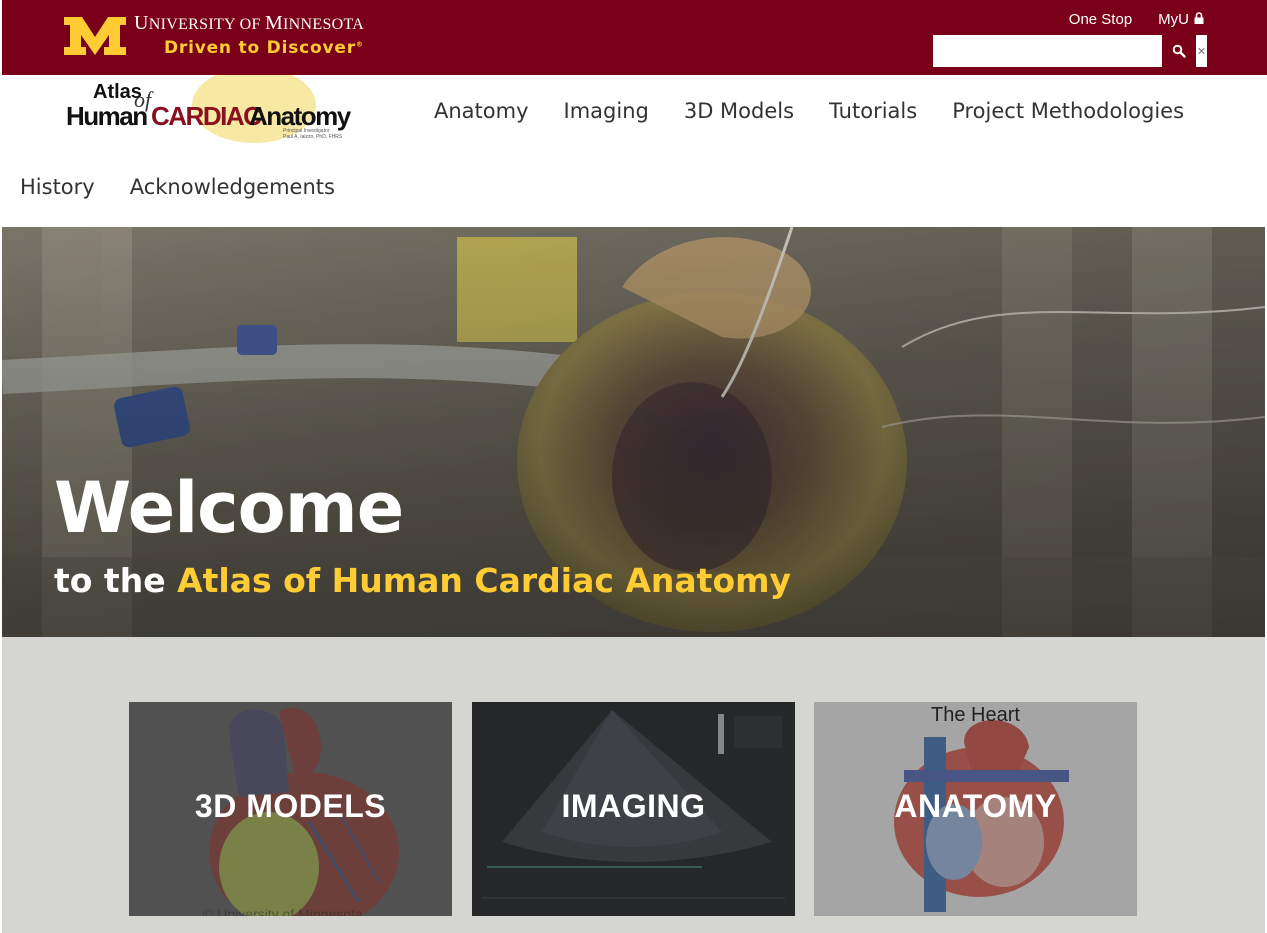 The width and height of the screenshot is (1267, 933). Describe the element at coordinates (1047, 51) in the screenshot. I see `search-input` at that location.